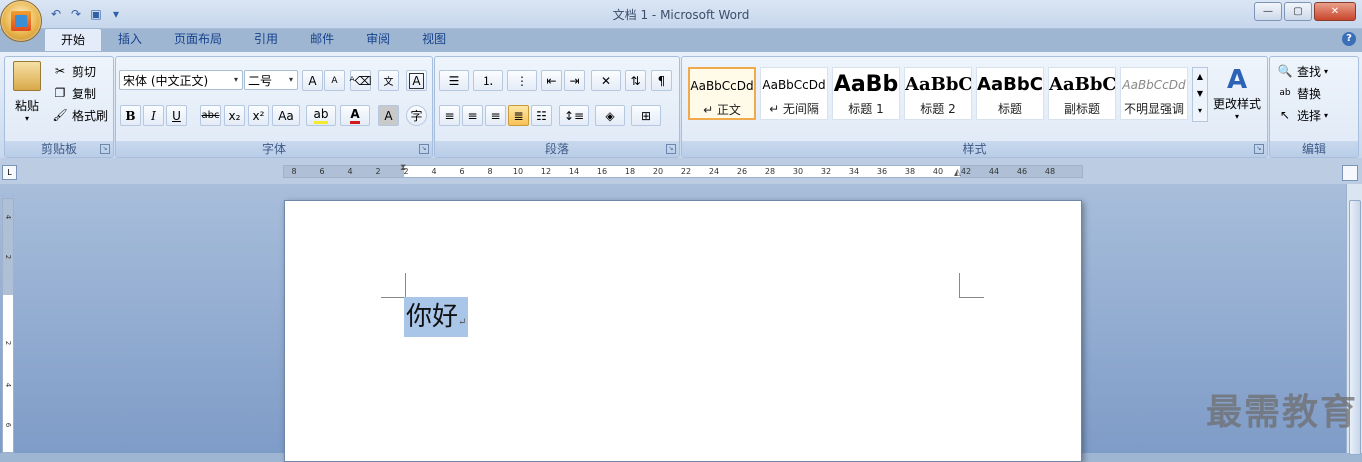  Describe the element at coordinates (488, 80) in the screenshot. I see `numbering-button: ⒈` at that location.